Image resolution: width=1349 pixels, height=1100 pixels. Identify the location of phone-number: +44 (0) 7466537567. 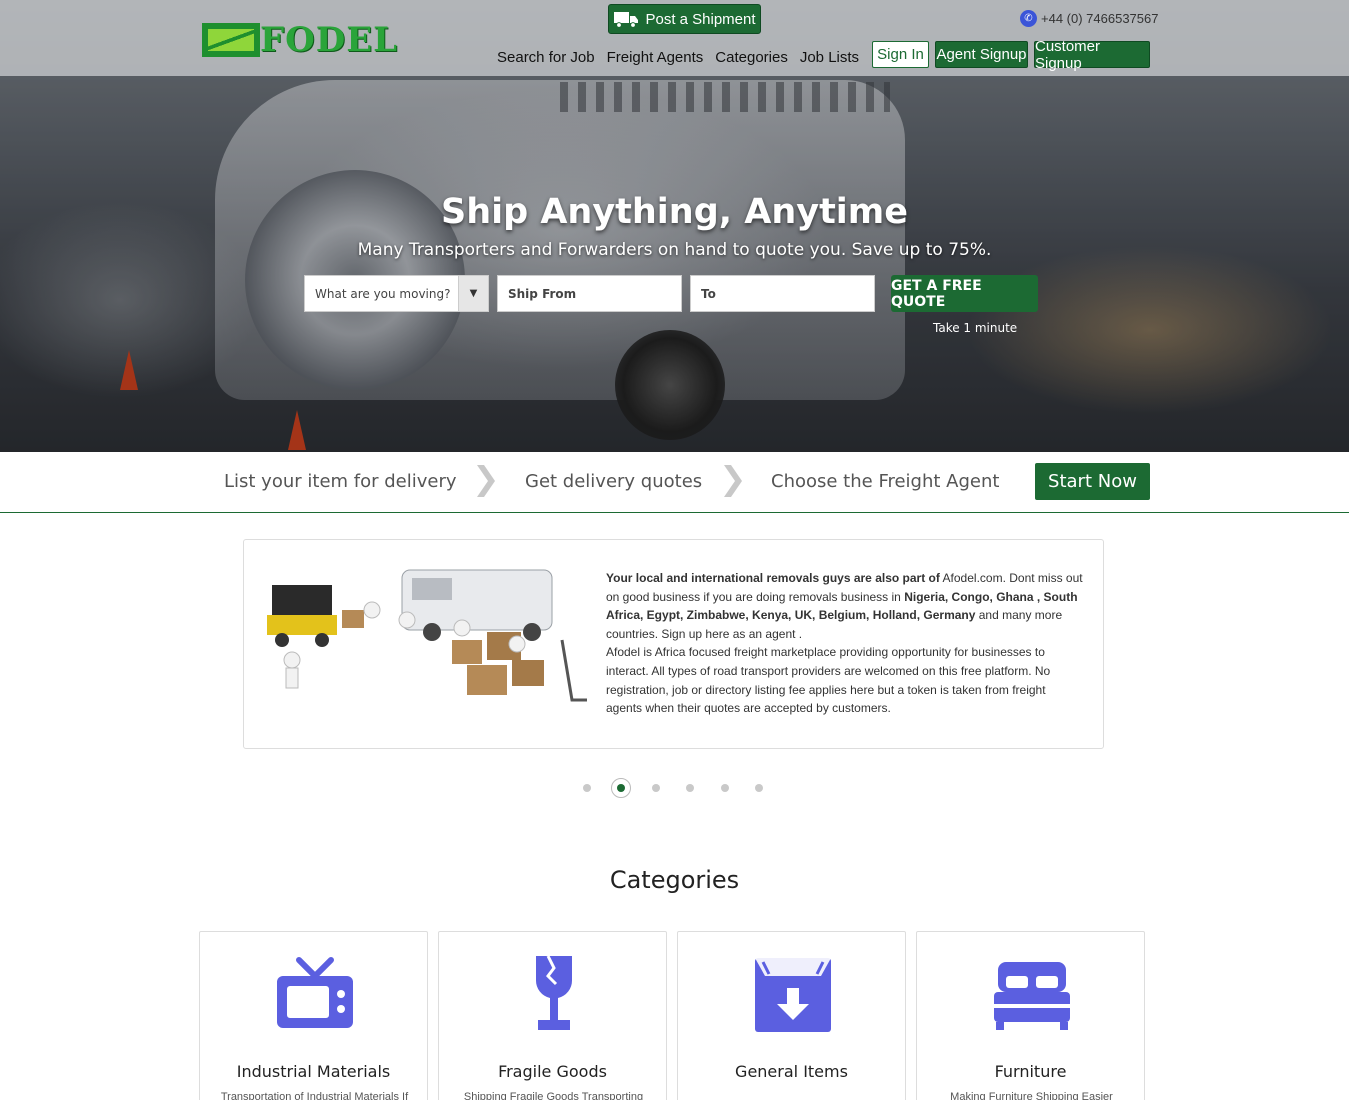
(1100, 18).